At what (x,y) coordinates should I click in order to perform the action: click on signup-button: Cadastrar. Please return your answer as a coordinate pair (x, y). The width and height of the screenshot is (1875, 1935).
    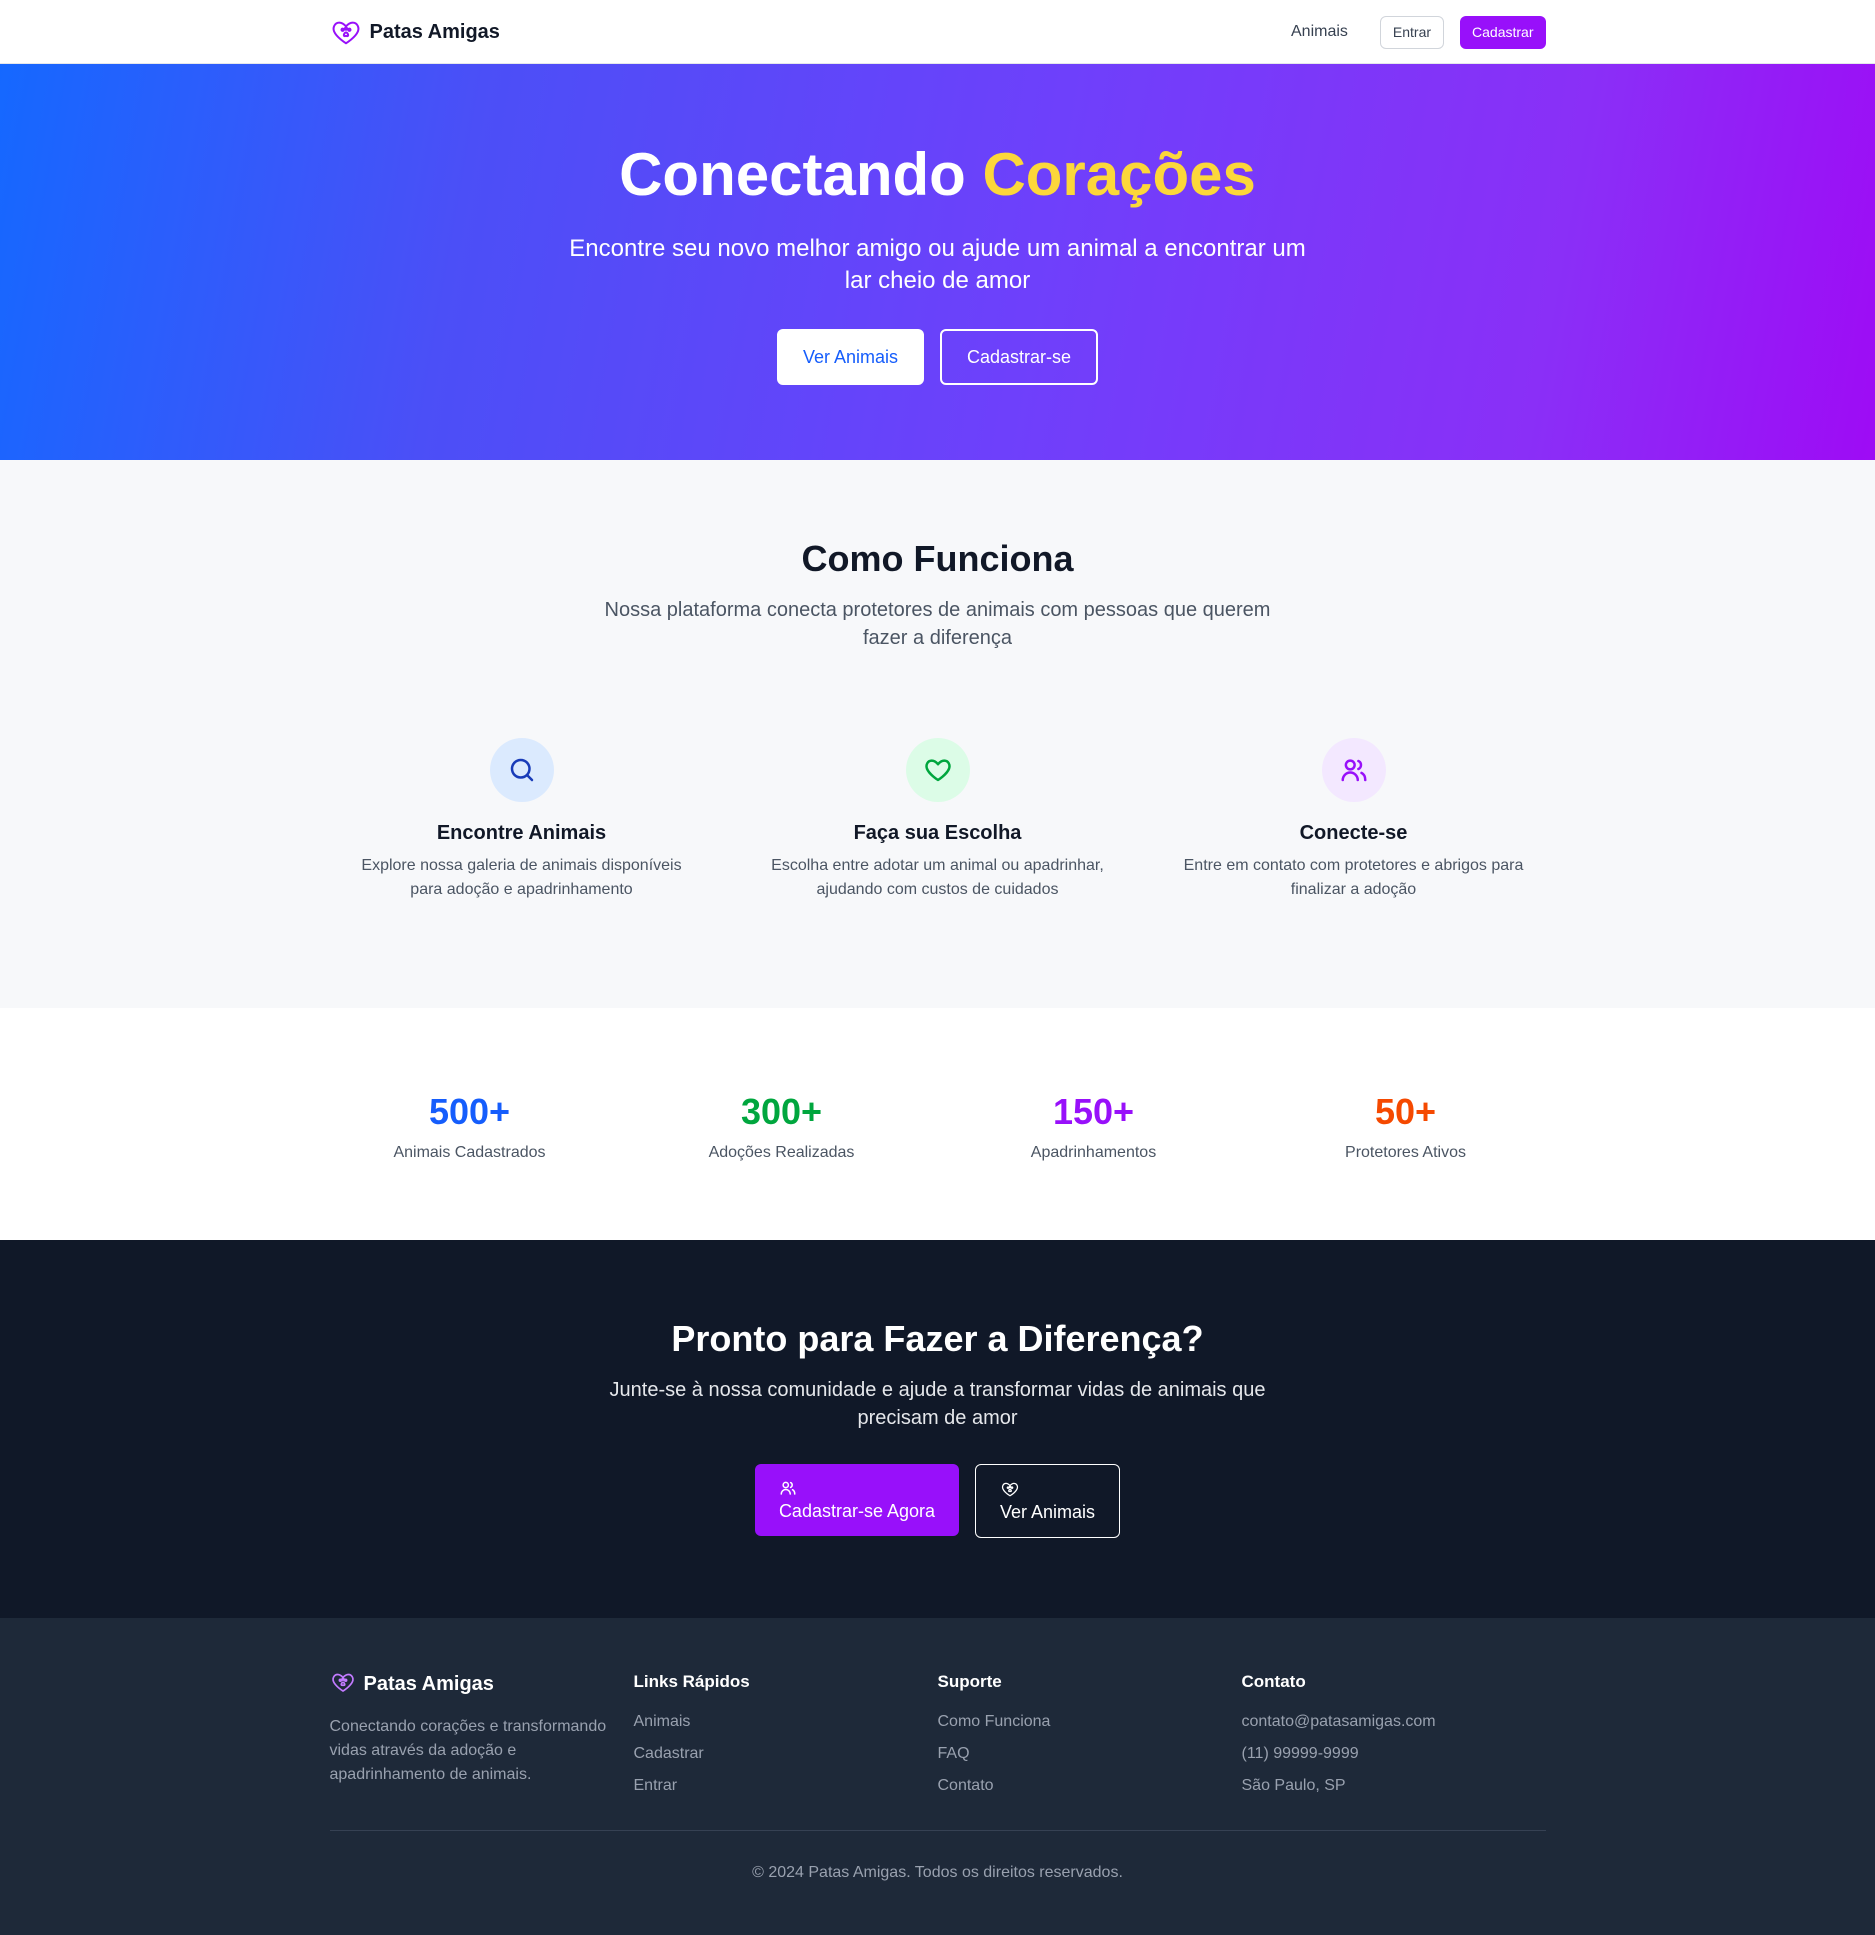
    Looking at the image, I should click on (1503, 32).